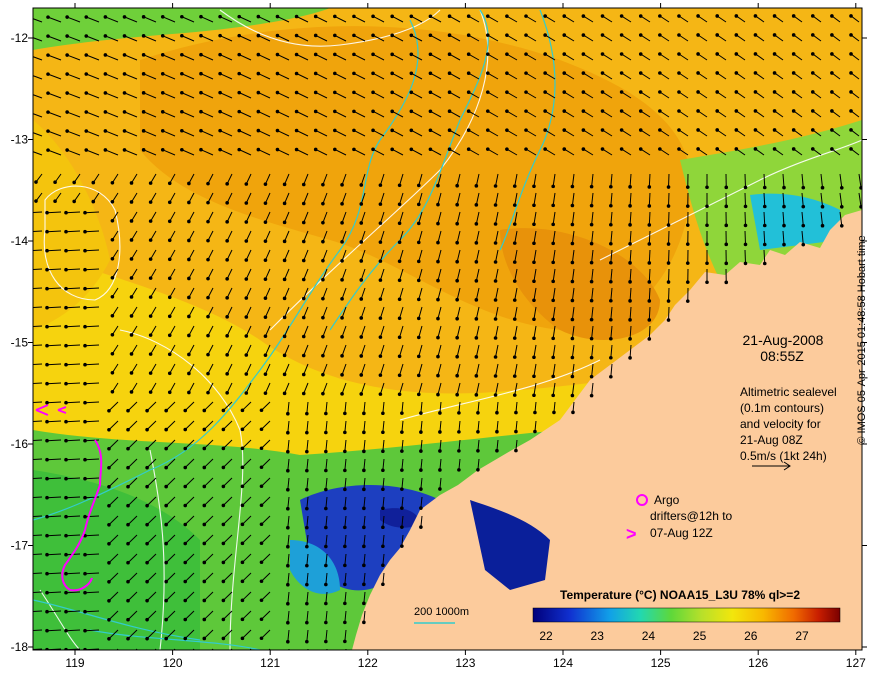 This screenshot has width=880, height=680. What do you see at coordinates (771, 440) in the screenshot?
I see `altimetry-line-4: 21-Aug 08Z` at bounding box center [771, 440].